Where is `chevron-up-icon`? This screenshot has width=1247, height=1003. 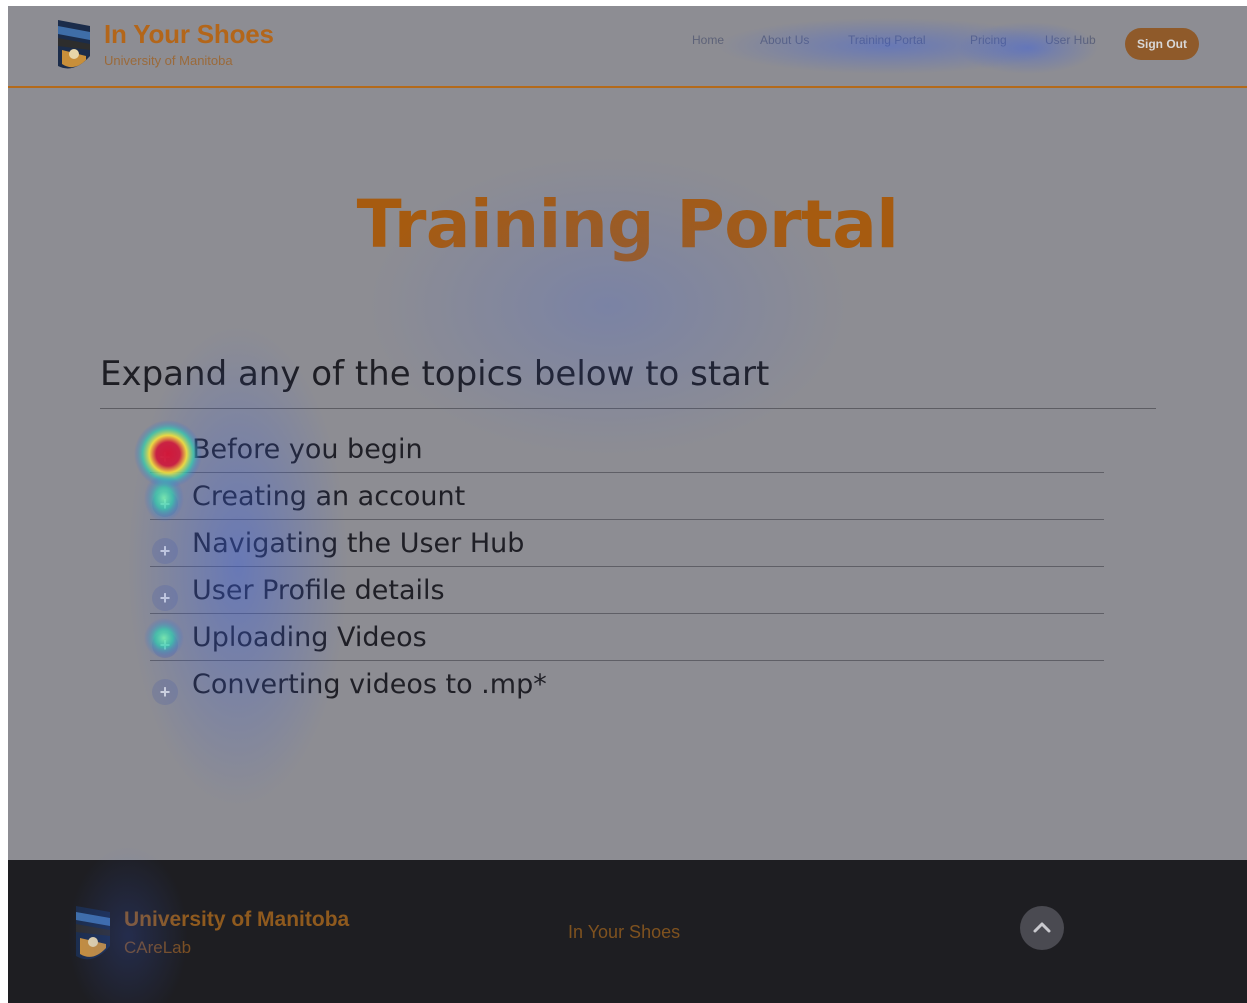 chevron-up-icon is located at coordinates (1042, 927).